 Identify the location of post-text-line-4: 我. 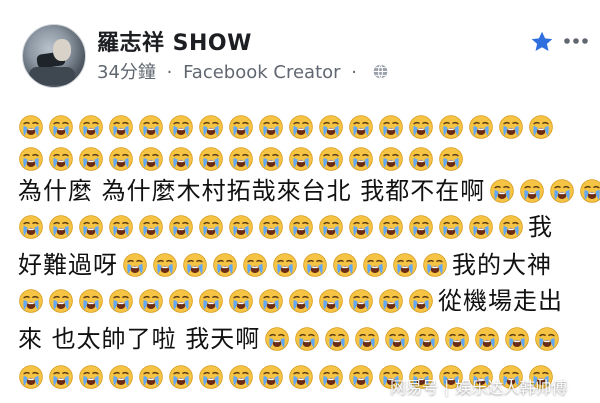
(540, 227).